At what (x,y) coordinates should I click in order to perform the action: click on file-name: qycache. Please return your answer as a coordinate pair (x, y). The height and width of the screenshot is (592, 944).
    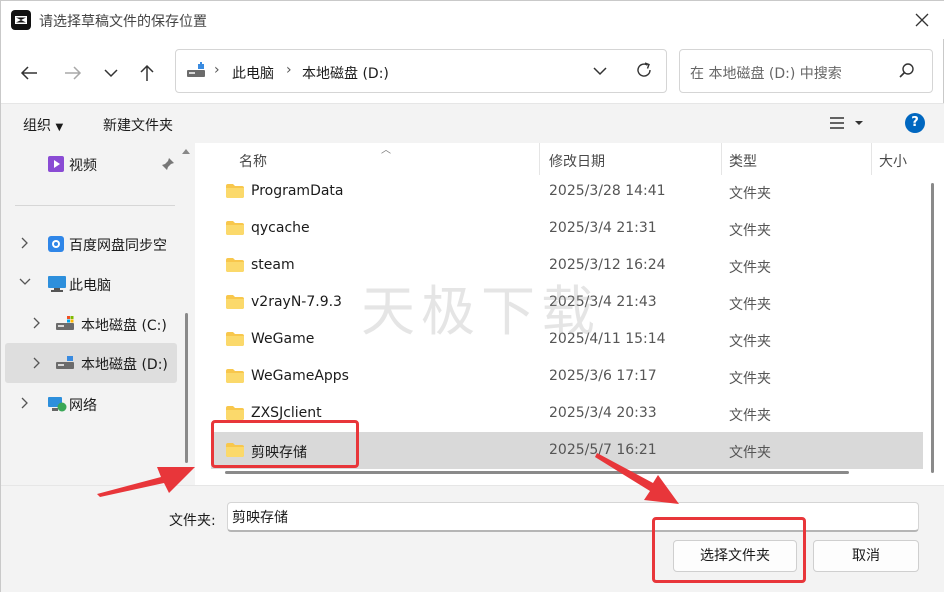
    Looking at the image, I should click on (280, 228).